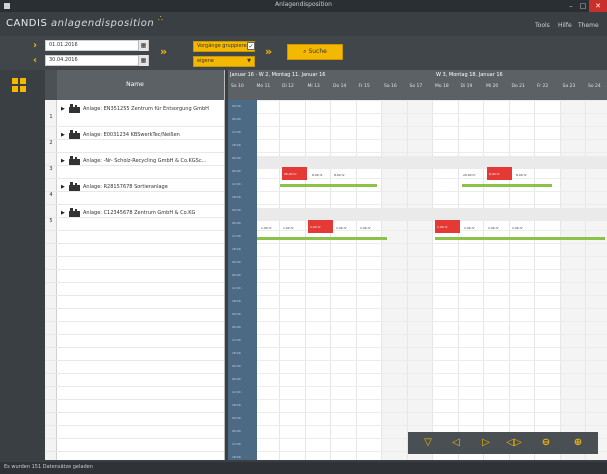 This screenshot has width=607, height=474. I want to click on row-number: 5, so click(51, 221).